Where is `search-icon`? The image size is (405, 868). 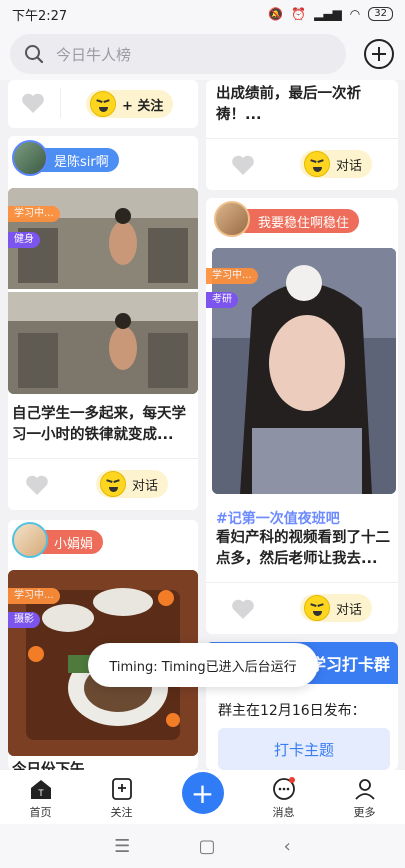 search-icon is located at coordinates (34, 54).